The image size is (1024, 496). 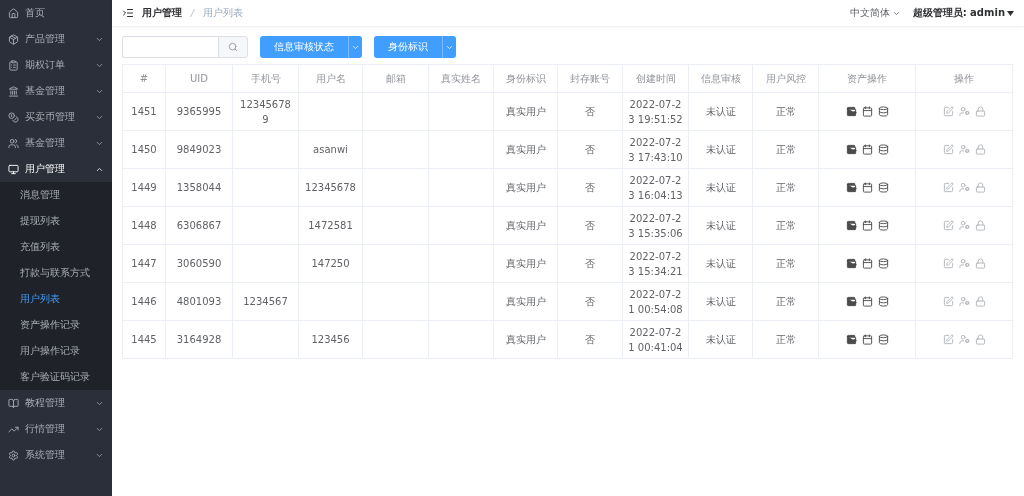 I want to click on search-icon, so click(x=233, y=47).